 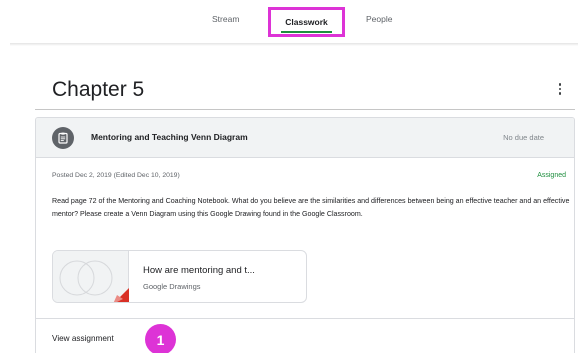 I want to click on step-number-badge: 1, so click(x=160, y=338).